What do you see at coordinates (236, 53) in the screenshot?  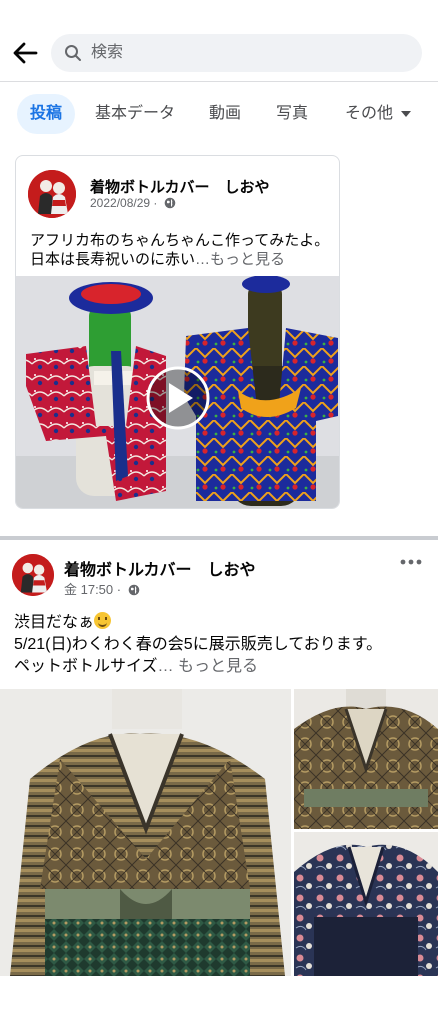 I see `search-input: 検索` at bounding box center [236, 53].